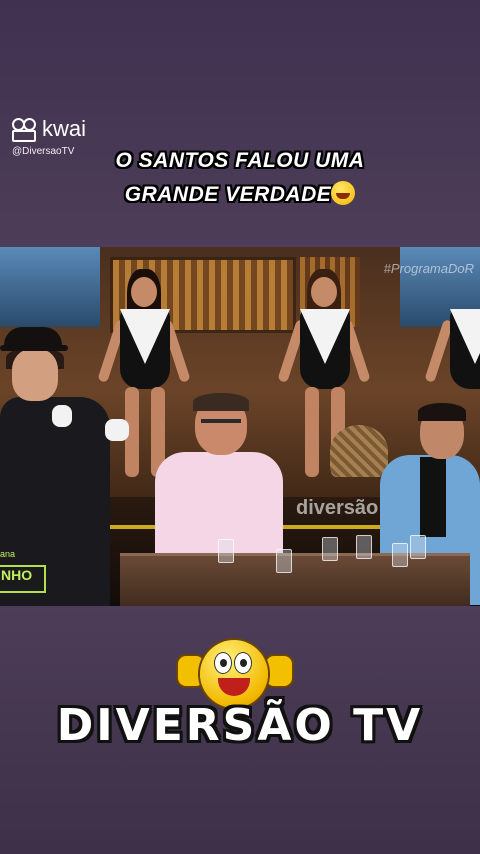 Image resolution: width=480 pixels, height=854 pixels. What do you see at coordinates (325, 394) in the screenshot?
I see `dancer` at bounding box center [325, 394].